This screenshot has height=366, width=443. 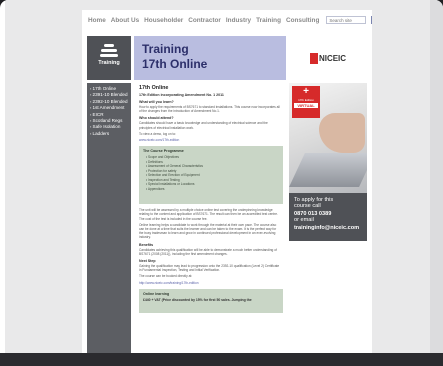 What do you see at coordinates (154, 88) in the screenshot?
I see `content-heading: 17th Online` at bounding box center [154, 88].